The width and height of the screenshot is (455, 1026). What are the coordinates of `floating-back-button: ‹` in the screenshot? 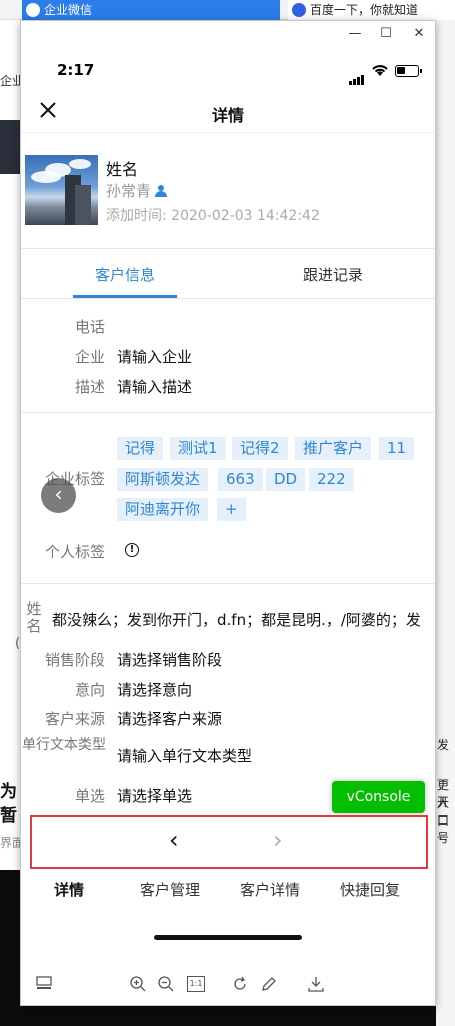 It's located at (58, 495).